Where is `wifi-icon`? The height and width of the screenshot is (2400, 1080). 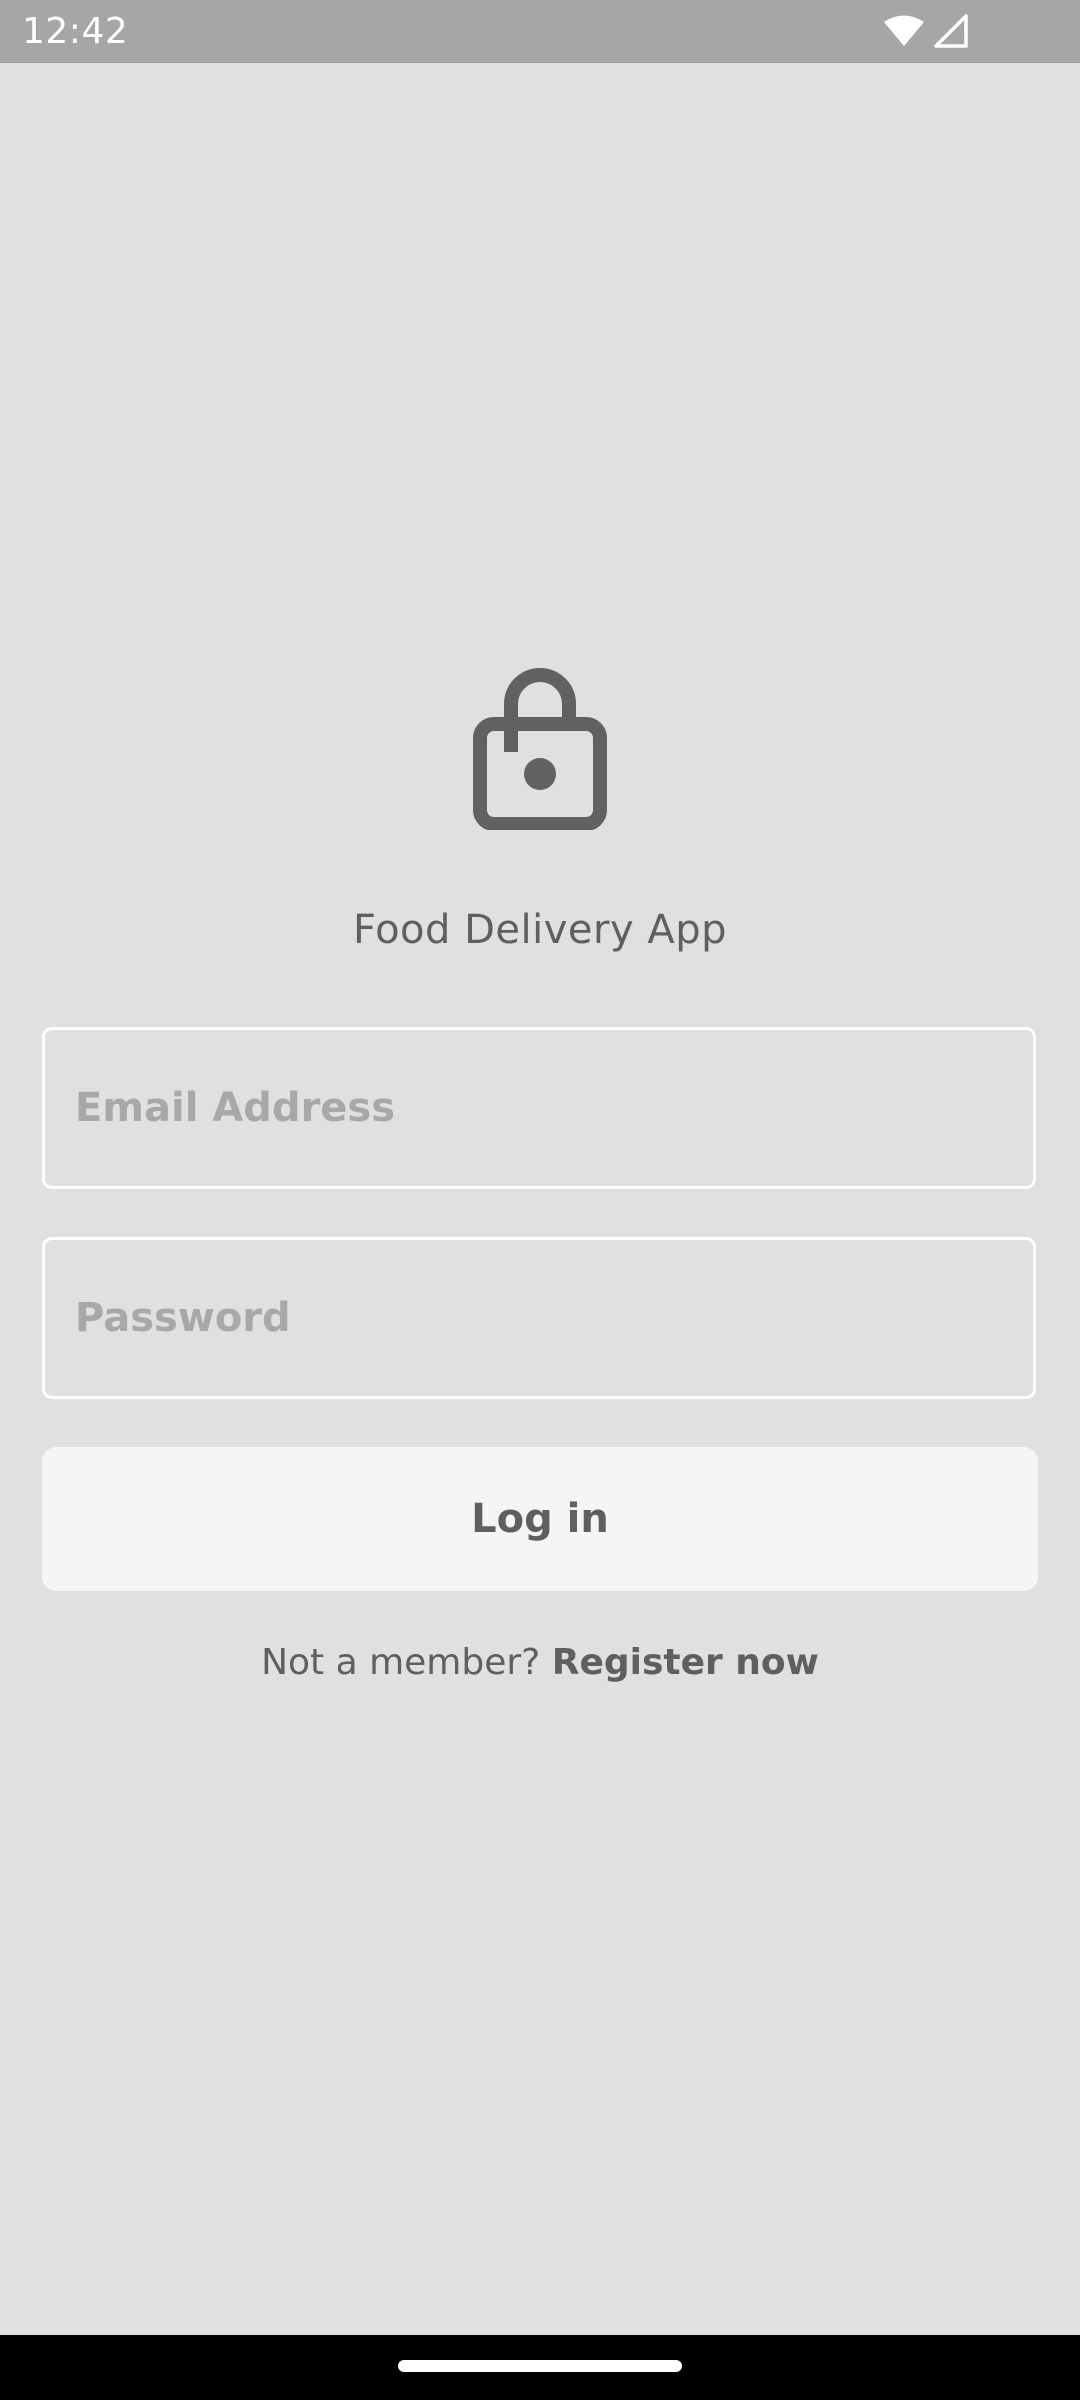 wifi-icon is located at coordinates (904, 30).